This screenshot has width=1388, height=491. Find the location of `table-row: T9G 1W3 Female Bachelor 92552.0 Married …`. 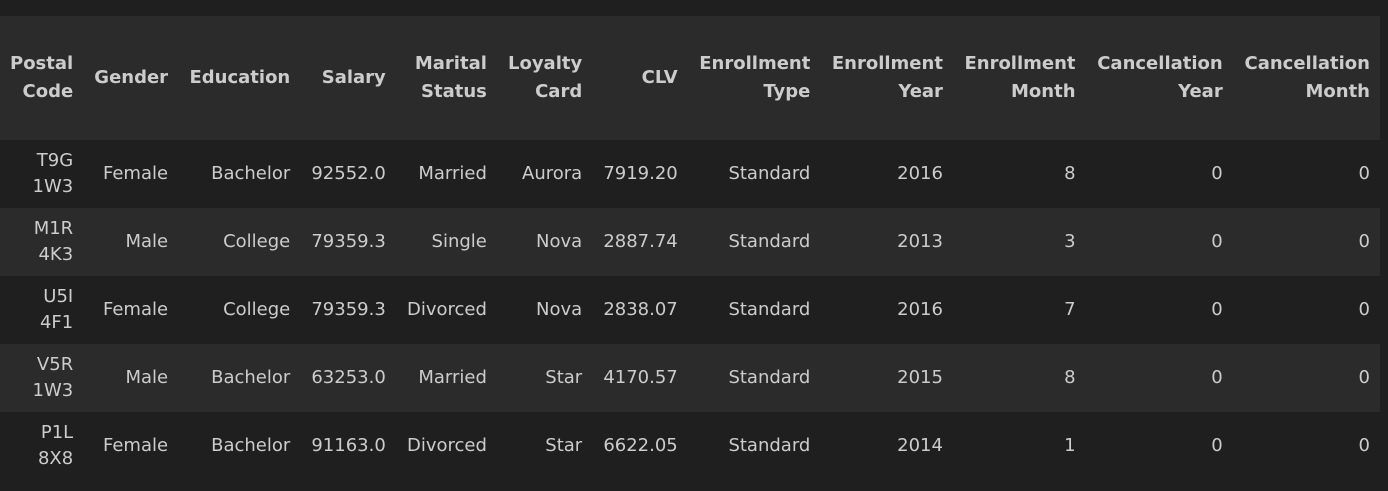

table-row: T9G 1W3 Female Bachelor 92552.0 Married … is located at coordinates (690, 174).